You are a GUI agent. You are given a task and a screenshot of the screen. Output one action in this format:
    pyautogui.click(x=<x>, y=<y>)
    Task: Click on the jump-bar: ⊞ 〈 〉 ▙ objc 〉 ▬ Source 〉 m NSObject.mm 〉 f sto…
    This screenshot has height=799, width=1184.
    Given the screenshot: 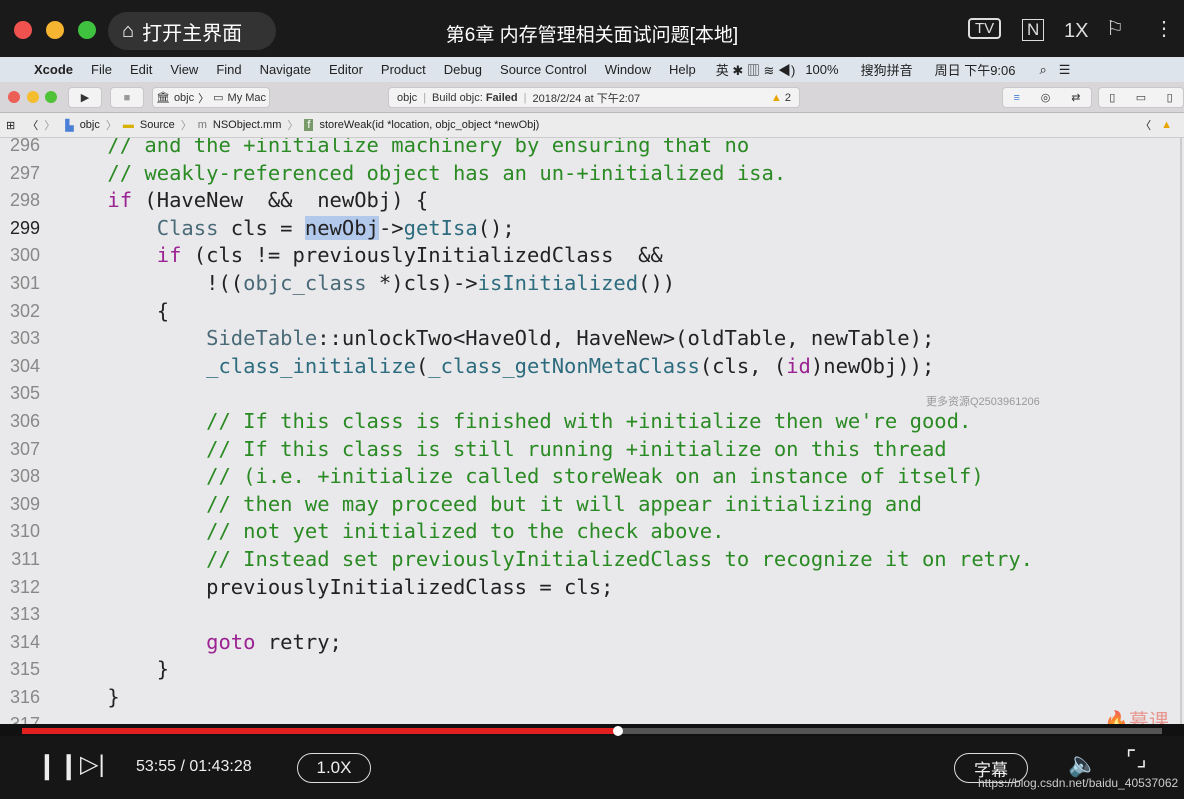 What is the action you would take?
    pyautogui.click(x=592, y=125)
    